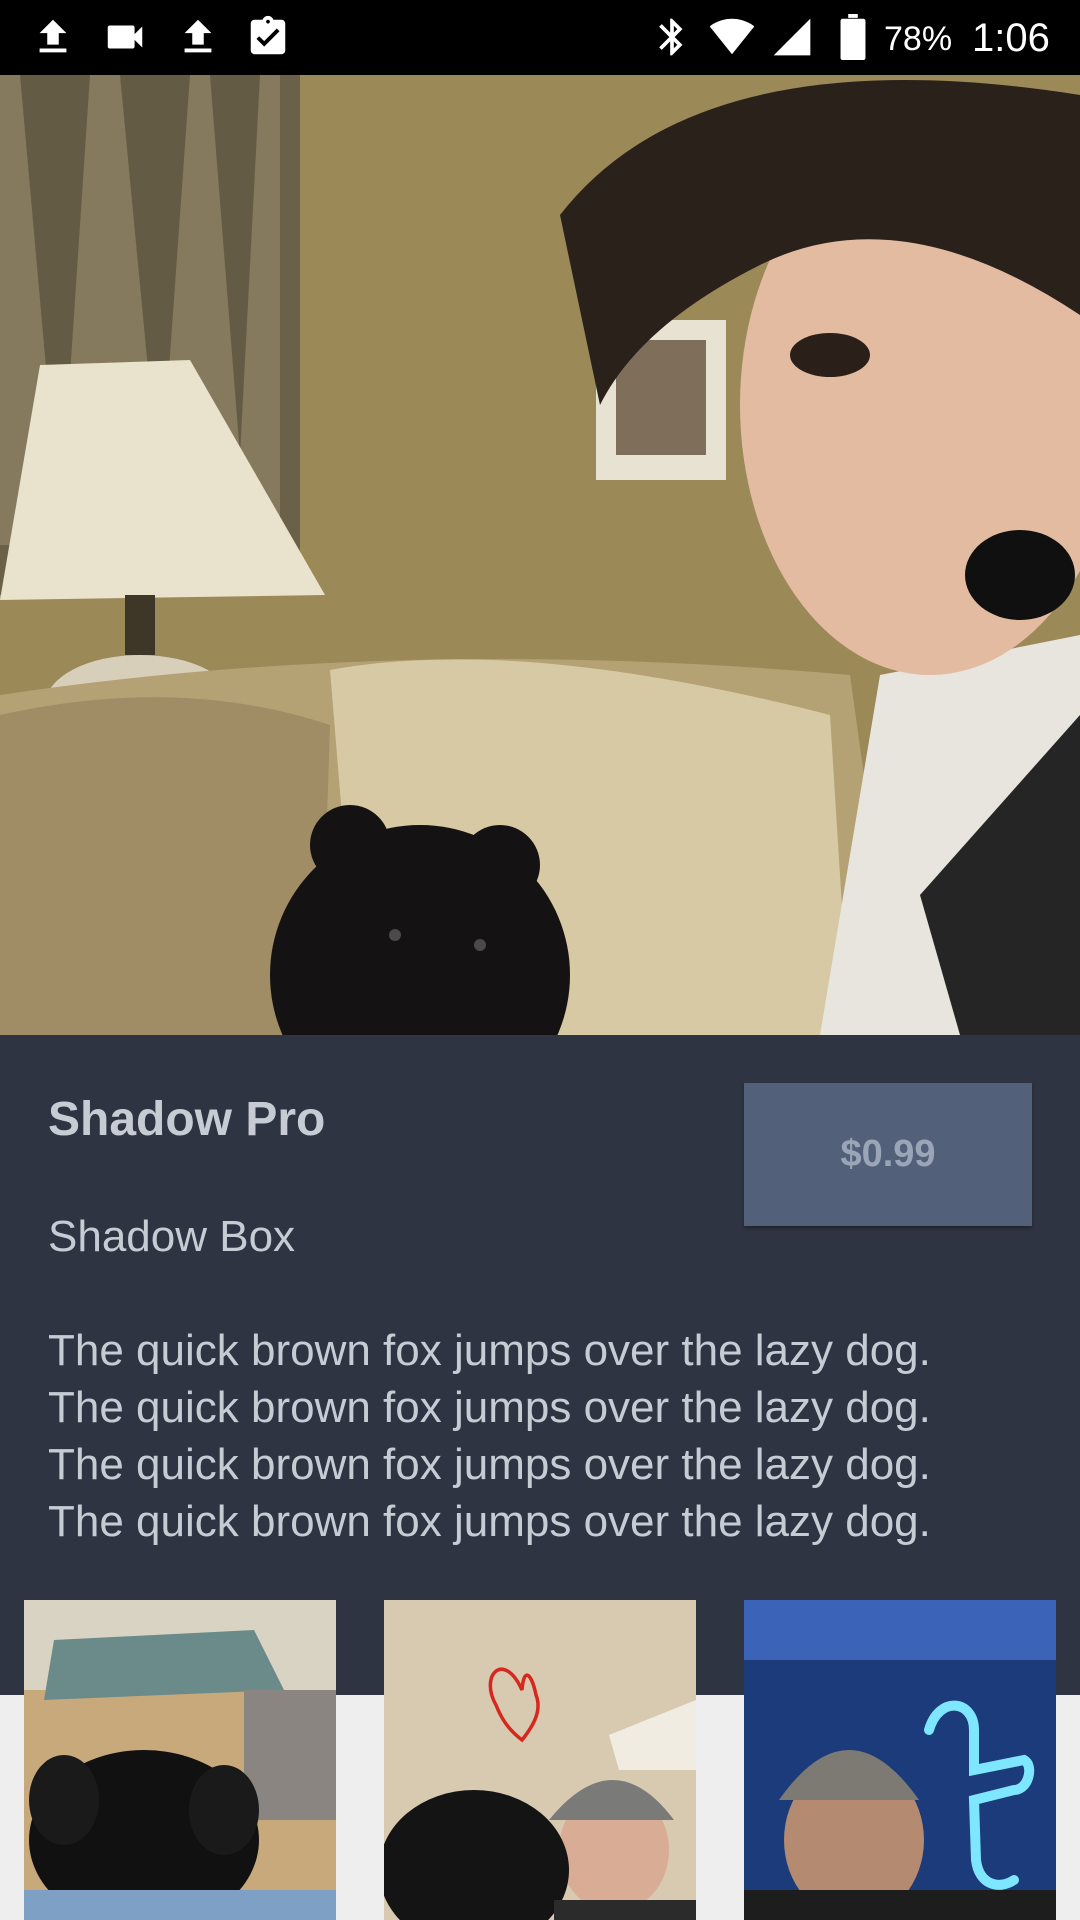  I want to click on status-bar: 78% 1:06, so click(540, 37).